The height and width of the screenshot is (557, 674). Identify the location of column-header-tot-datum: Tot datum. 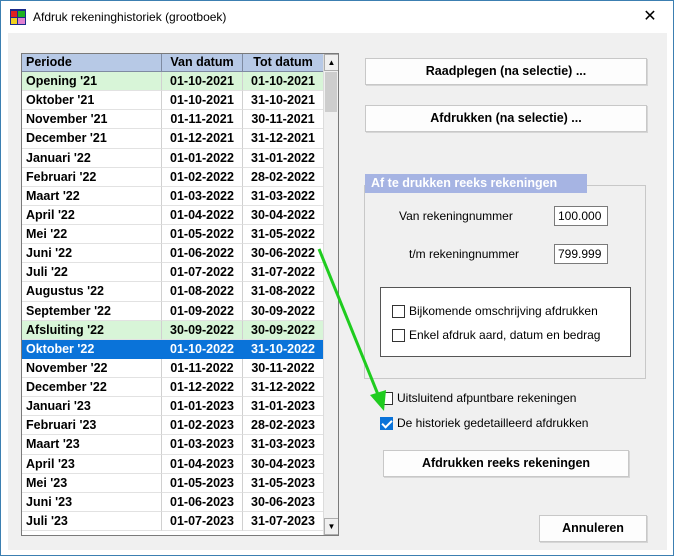
(283, 63).